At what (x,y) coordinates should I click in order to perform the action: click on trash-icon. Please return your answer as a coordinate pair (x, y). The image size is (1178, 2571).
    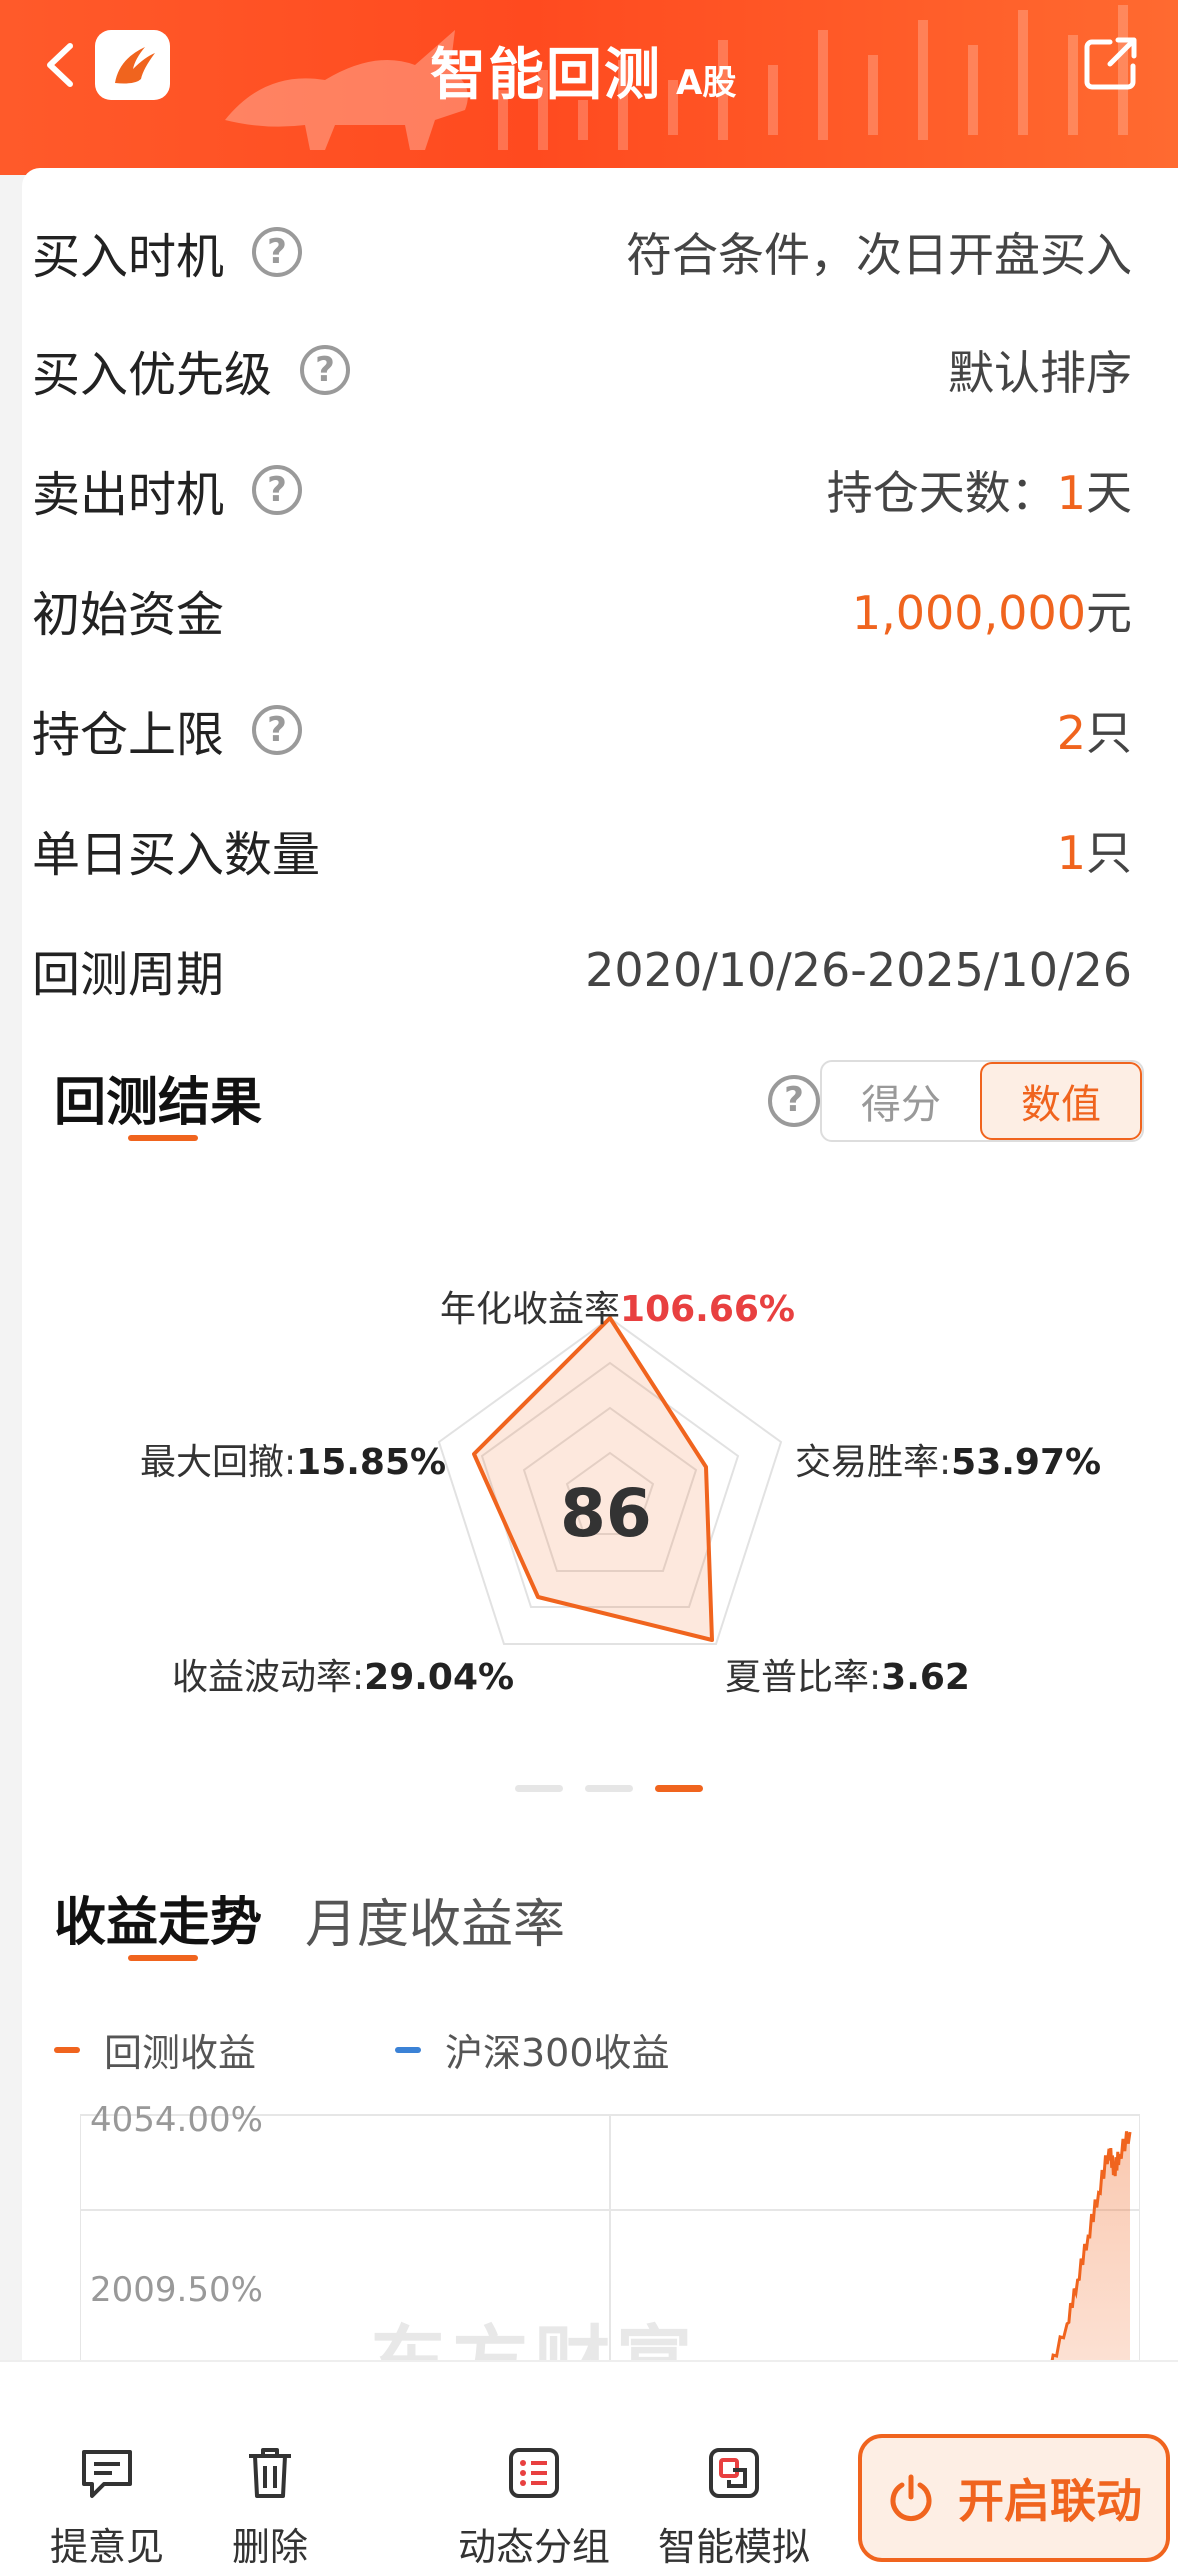
    Looking at the image, I should click on (270, 2473).